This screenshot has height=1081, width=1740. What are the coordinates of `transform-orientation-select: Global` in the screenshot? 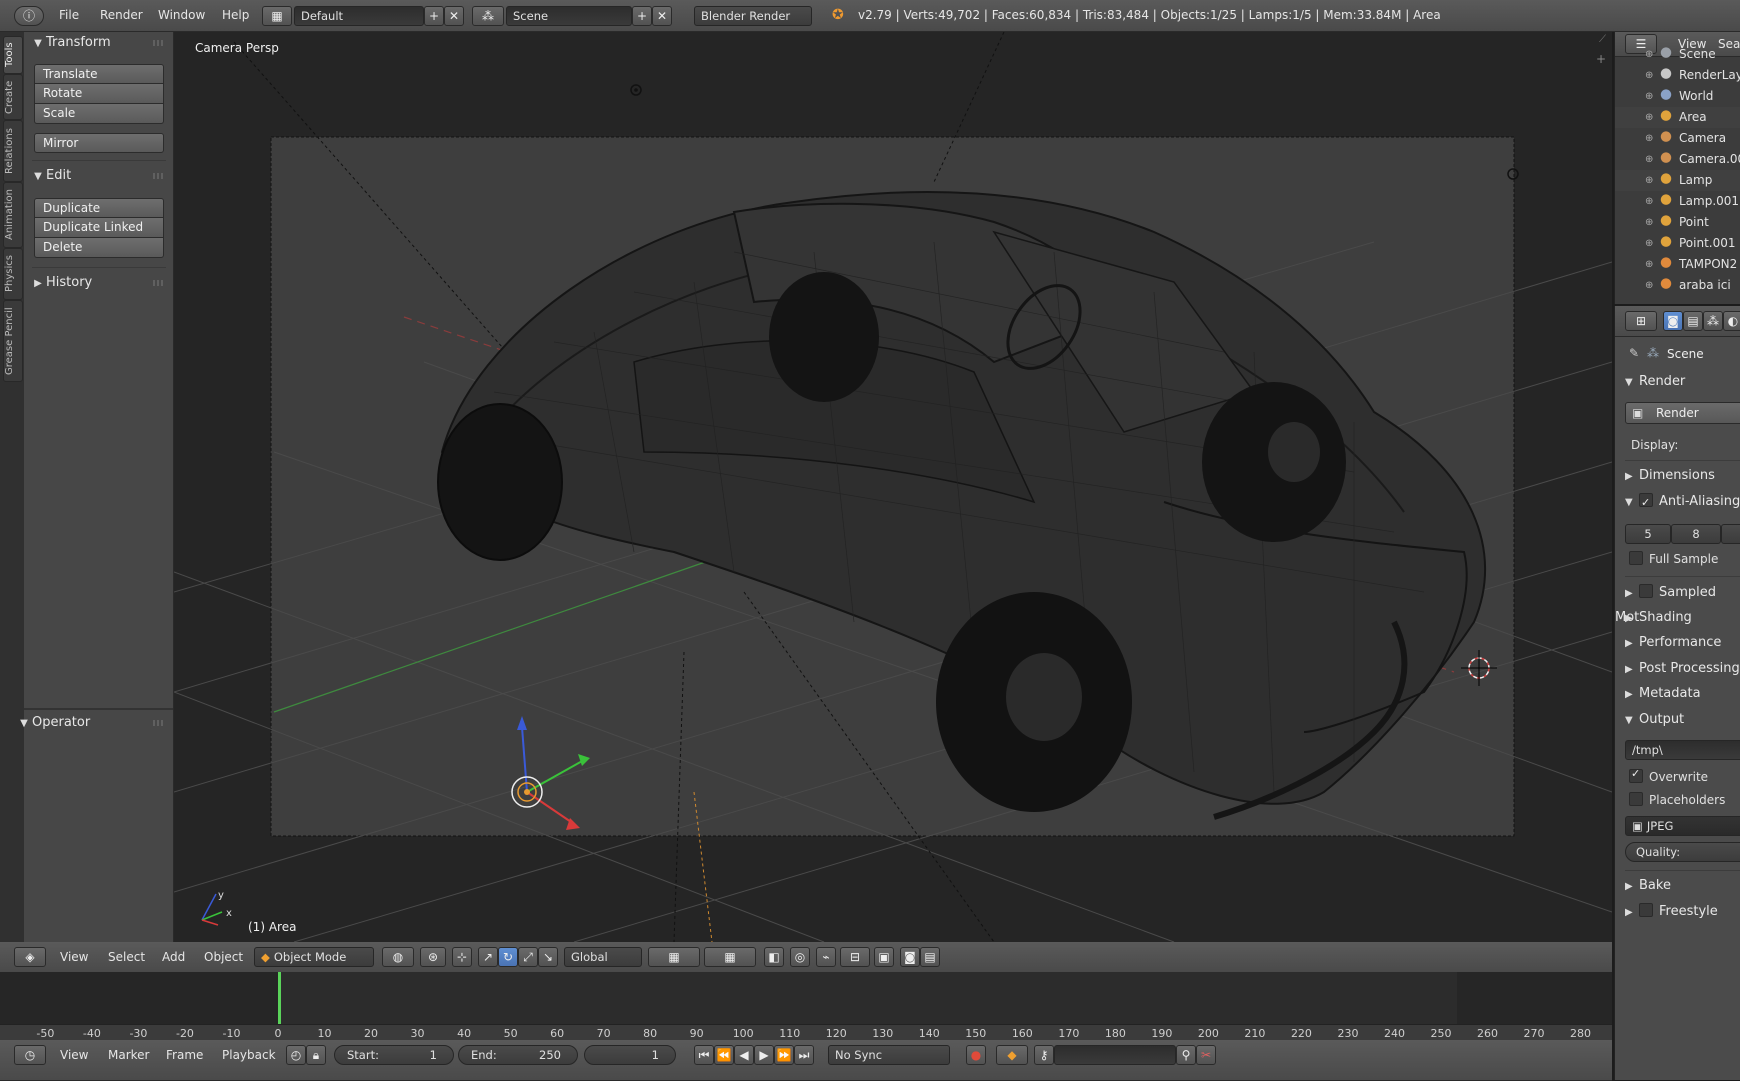 It's located at (603, 957).